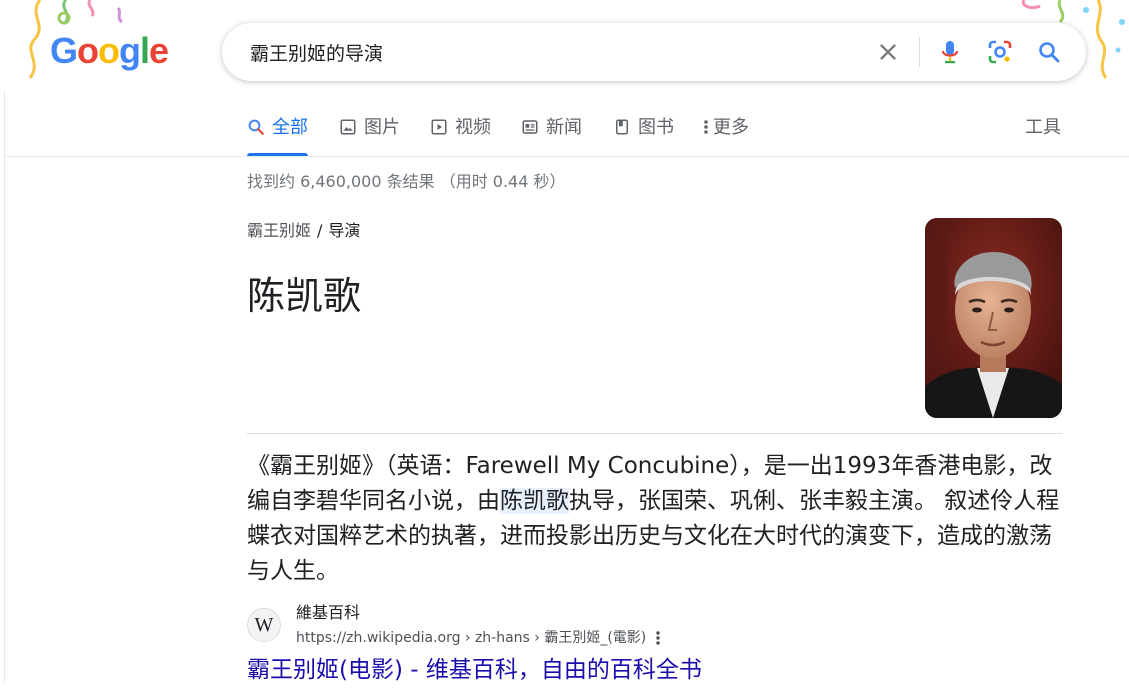 The height and width of the screenshot is (688, 1129). What do you see at coordinates (290, 127) in the screenshot?
I see `tab-label: 全部` at bounding box center [290, 127].